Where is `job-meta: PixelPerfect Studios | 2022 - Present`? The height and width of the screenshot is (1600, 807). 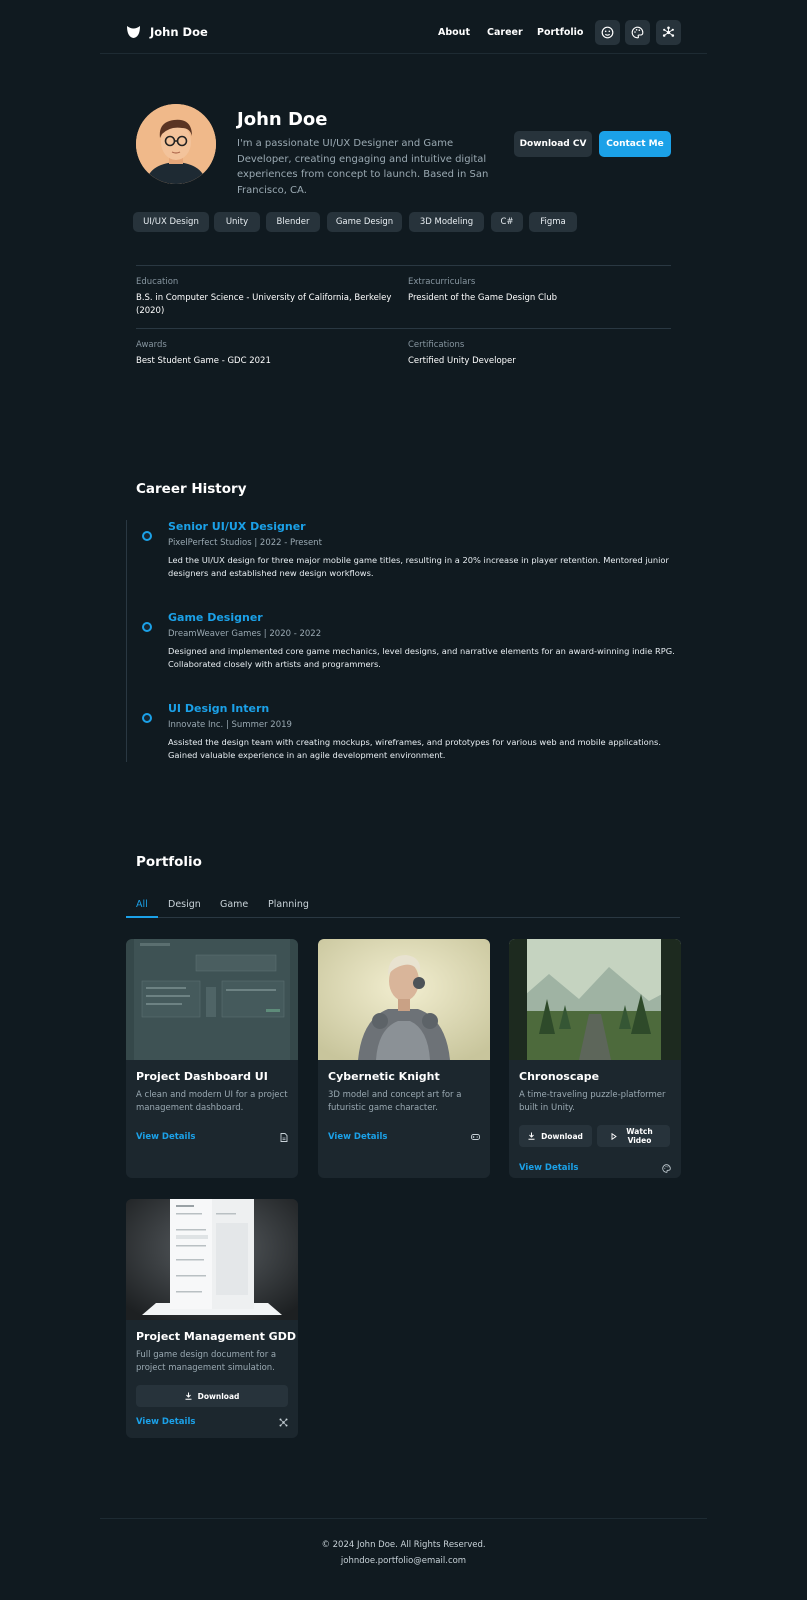 job-meta: PixelPerfect Studios | 2022 - Present is located at coordinates (245, 543).